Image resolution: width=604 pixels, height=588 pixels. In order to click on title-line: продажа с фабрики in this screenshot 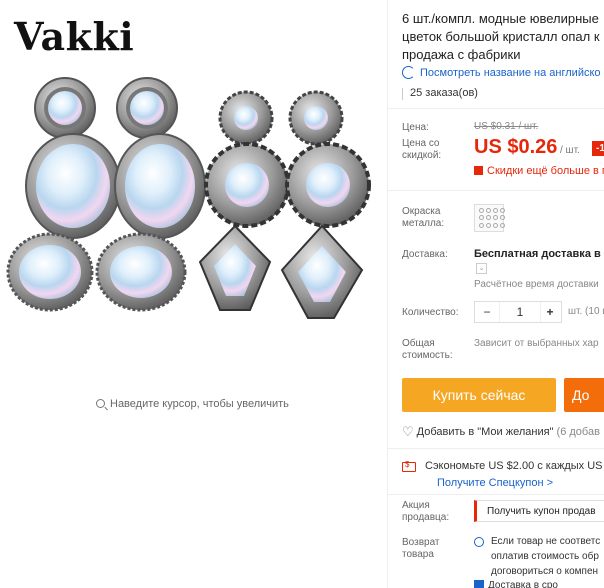, I will do `click(461, 54)`.